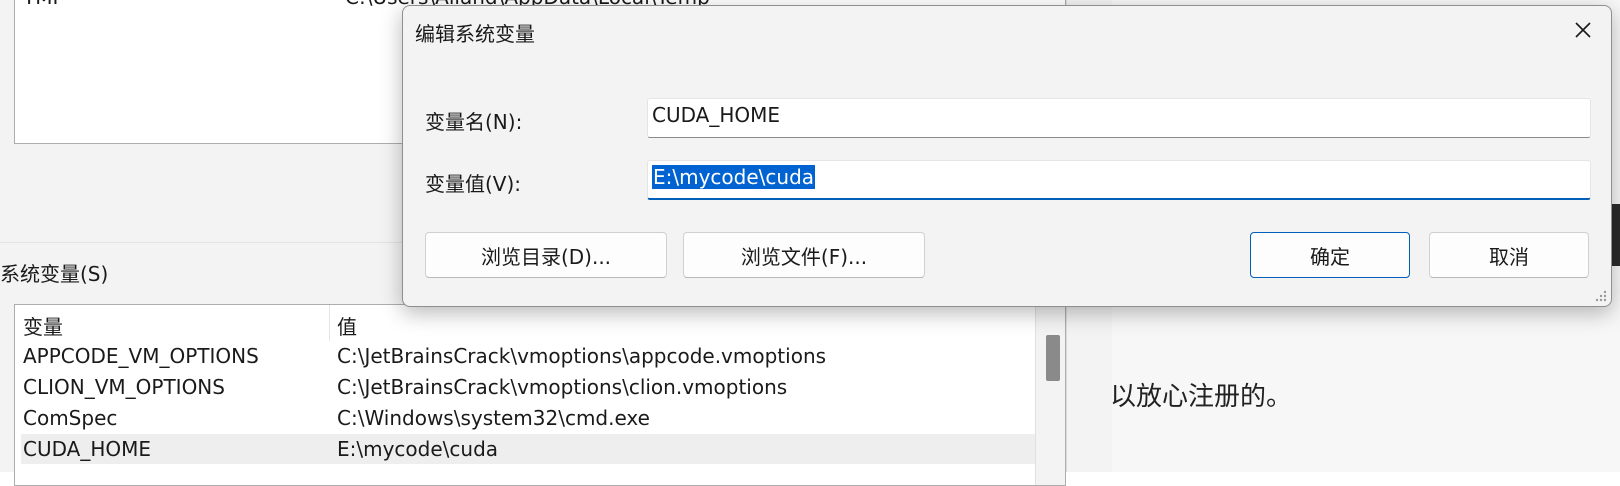 Image resolution: width=1620 pixels, height=486 pixels. What do you see at coordinates (43, 325) in the screenshot?
I see `column-header-variable: 变量` at bounding box center [43, 325].